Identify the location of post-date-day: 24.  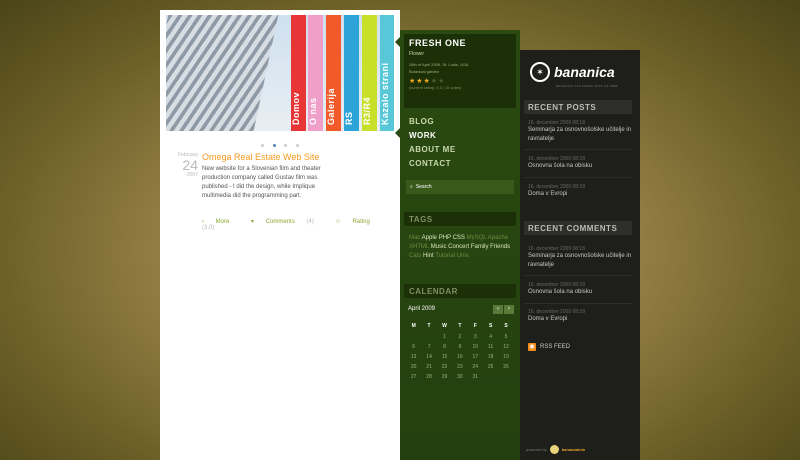
(190, 165).